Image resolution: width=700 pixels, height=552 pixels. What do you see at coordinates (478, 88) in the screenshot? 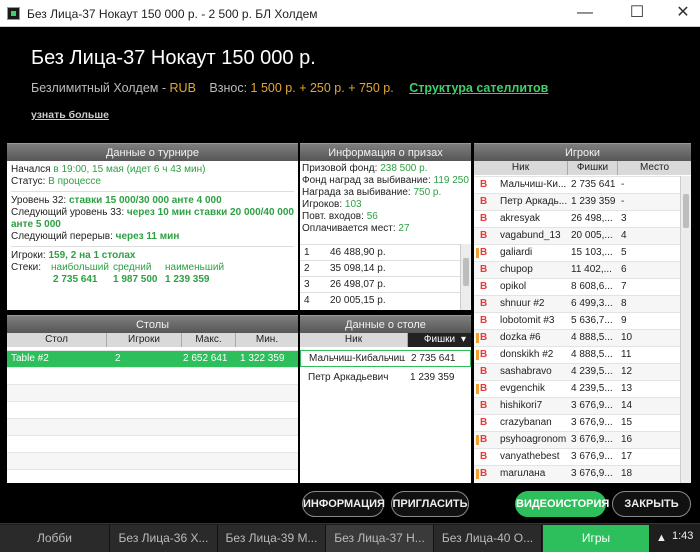
I see `satellites-link: Структура сателлитов` at bounding box center [478, 88].